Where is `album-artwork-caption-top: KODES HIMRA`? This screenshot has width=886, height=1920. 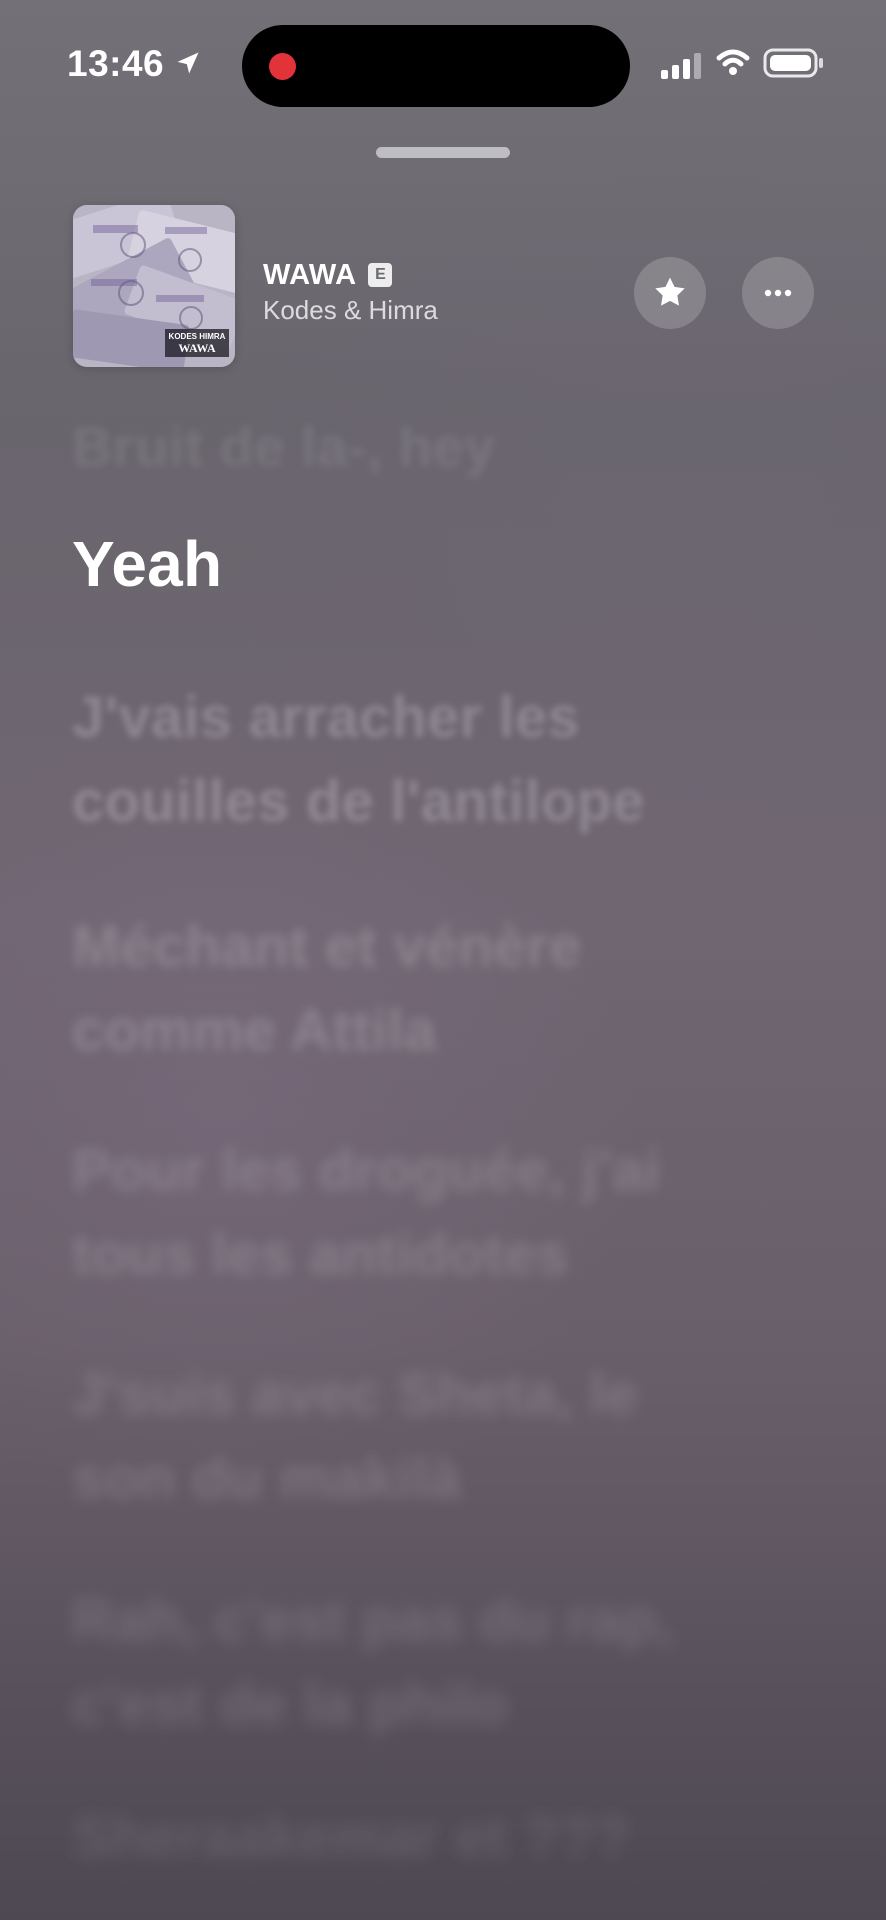 album-artwork-caption-top: KODES HIMRA is located at coordinates (197, 336).